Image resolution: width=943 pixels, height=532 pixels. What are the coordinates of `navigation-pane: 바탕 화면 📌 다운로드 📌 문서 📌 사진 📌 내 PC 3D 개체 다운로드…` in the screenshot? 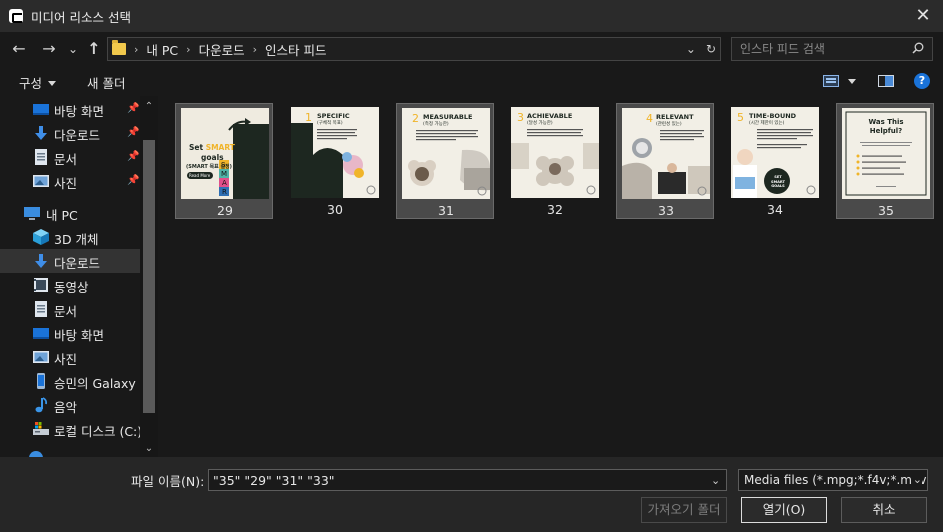 It's located at (79, 276).